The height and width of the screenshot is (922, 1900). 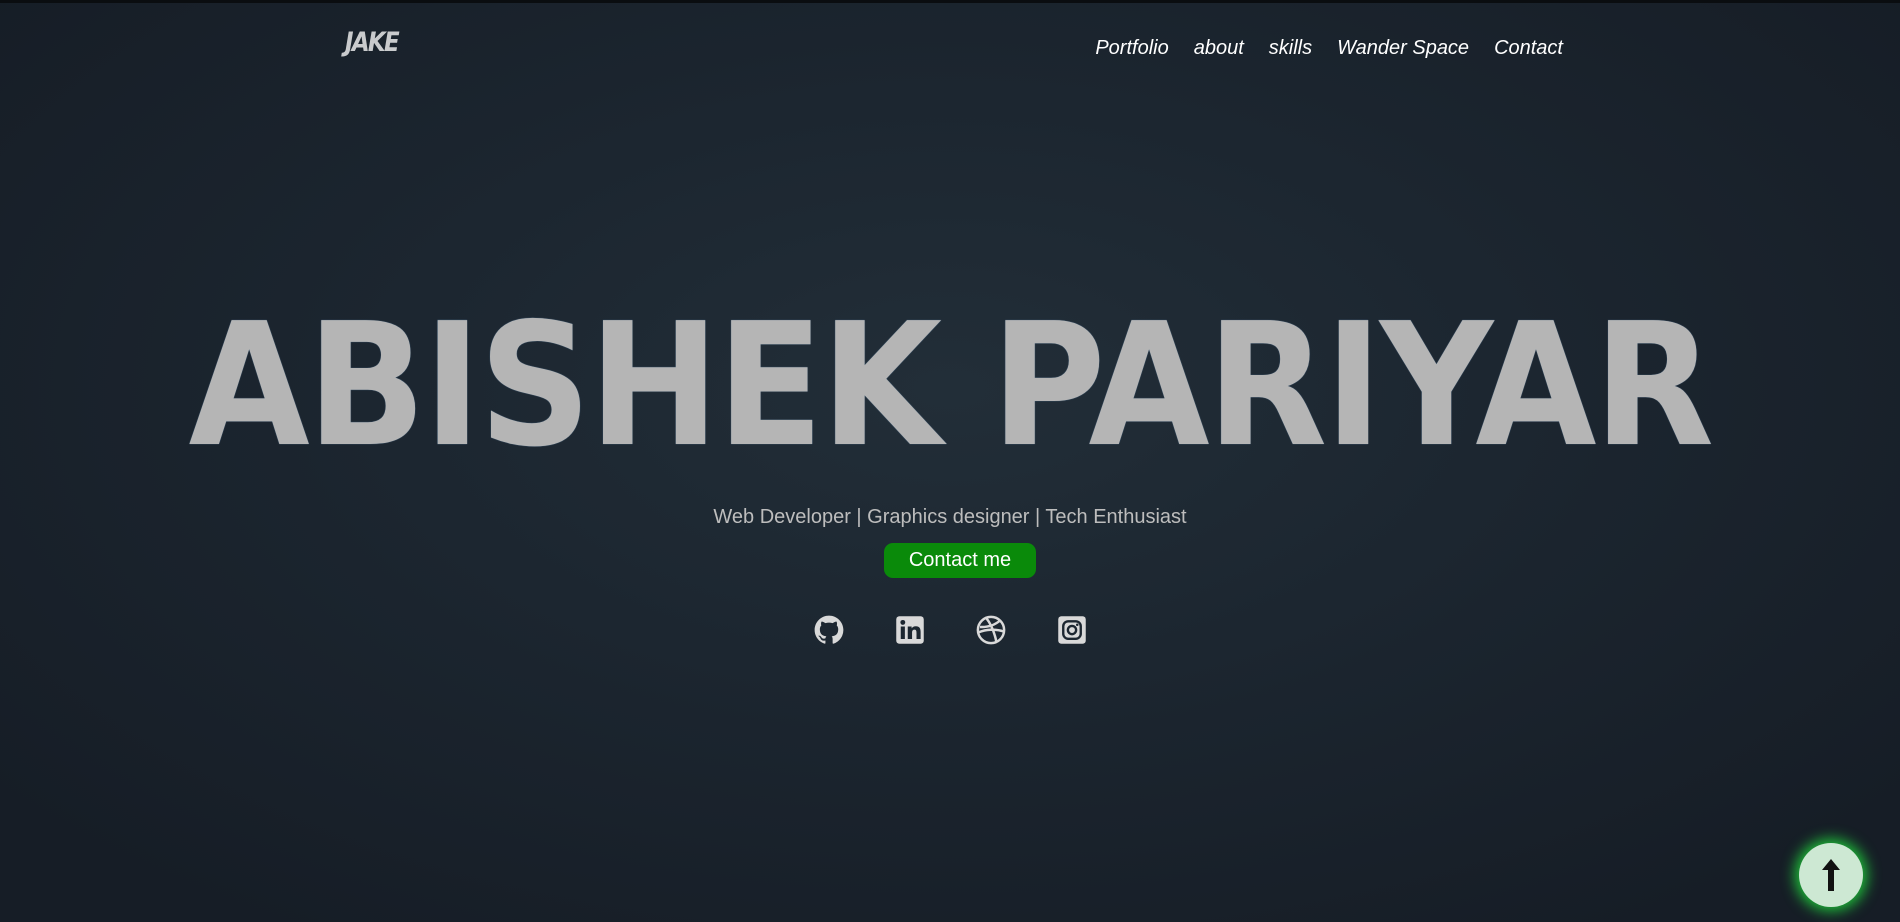 What do you see at coordinates (1131, 48) in the screenshot?
I see `nav-link-portfolio: Portfolio` at bounding box center [1131, 48].